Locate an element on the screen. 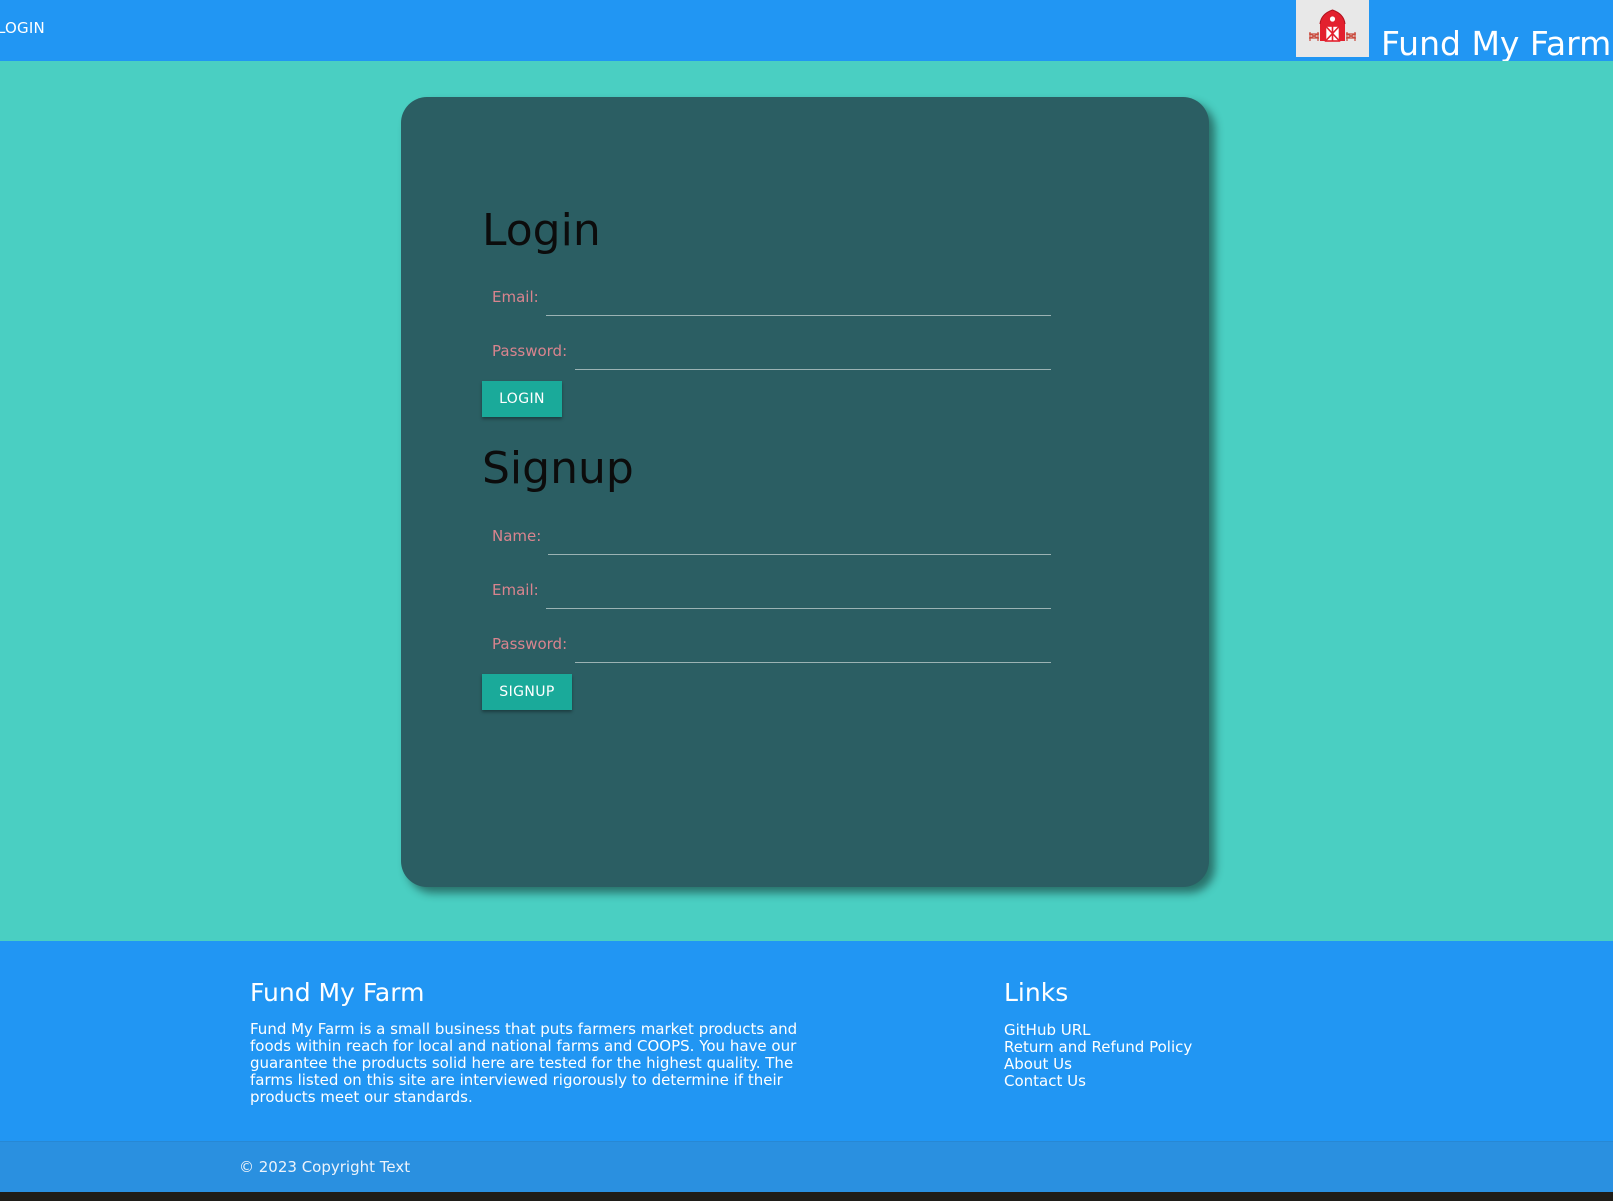 The width and height of the screenshot is (1613, 1201). github-link: GitHub URL is located at coordinates (1047, 1030).